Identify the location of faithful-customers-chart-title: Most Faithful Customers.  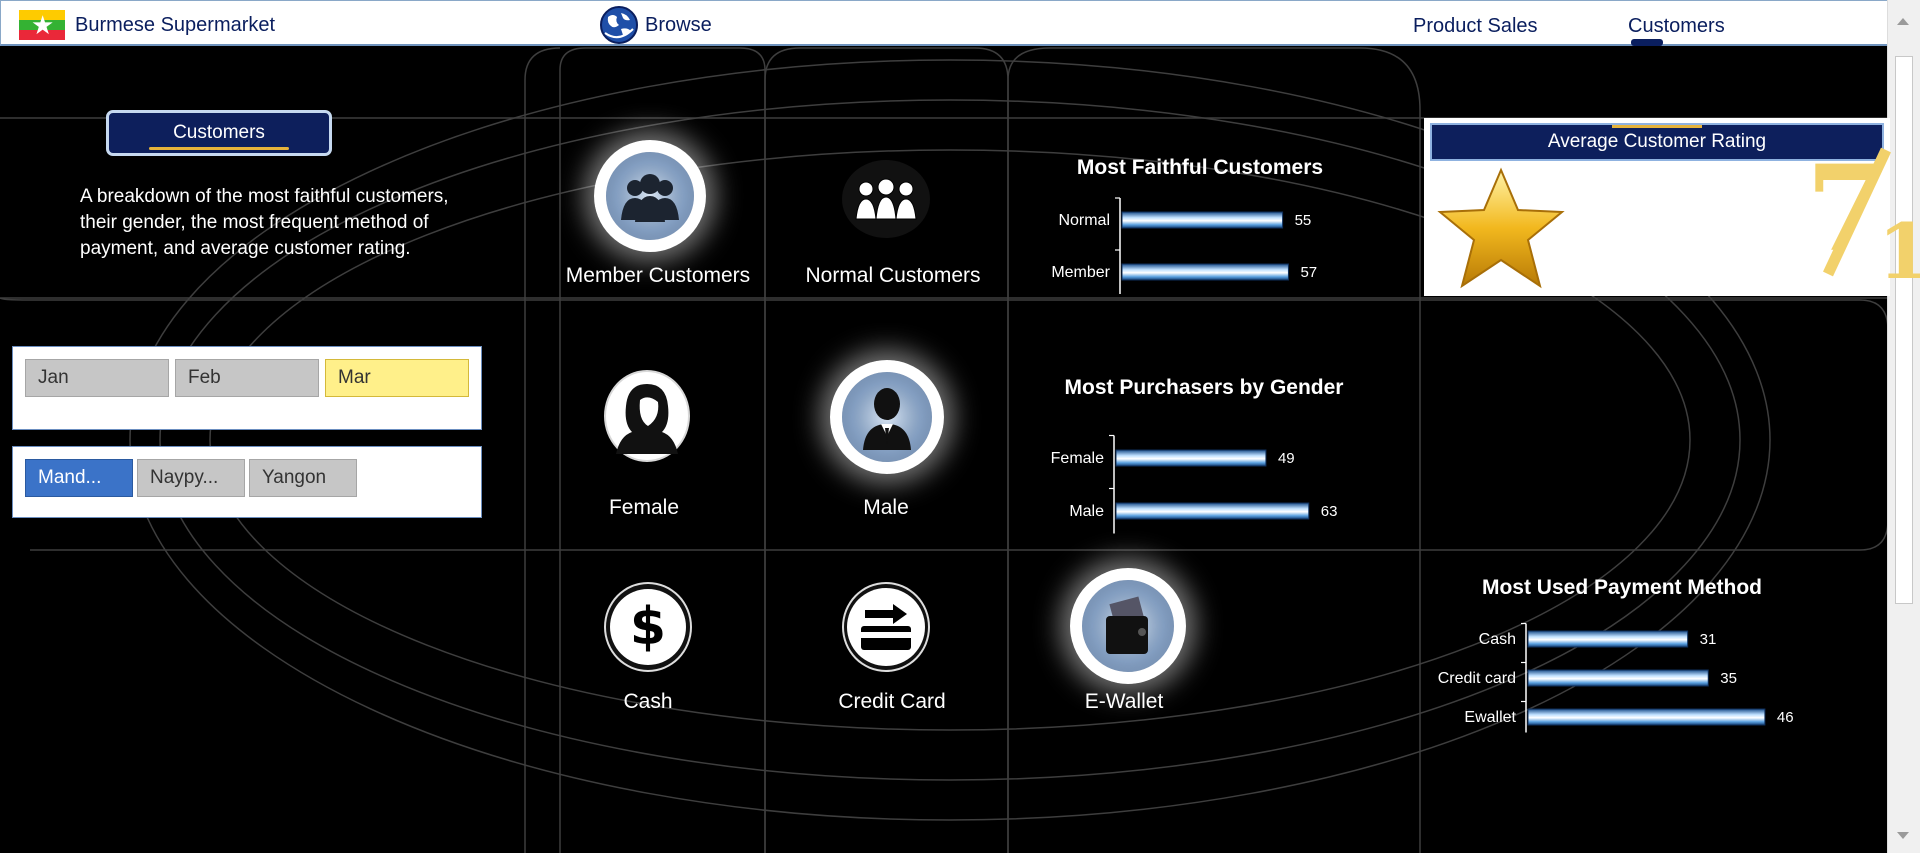
(1200, 167).